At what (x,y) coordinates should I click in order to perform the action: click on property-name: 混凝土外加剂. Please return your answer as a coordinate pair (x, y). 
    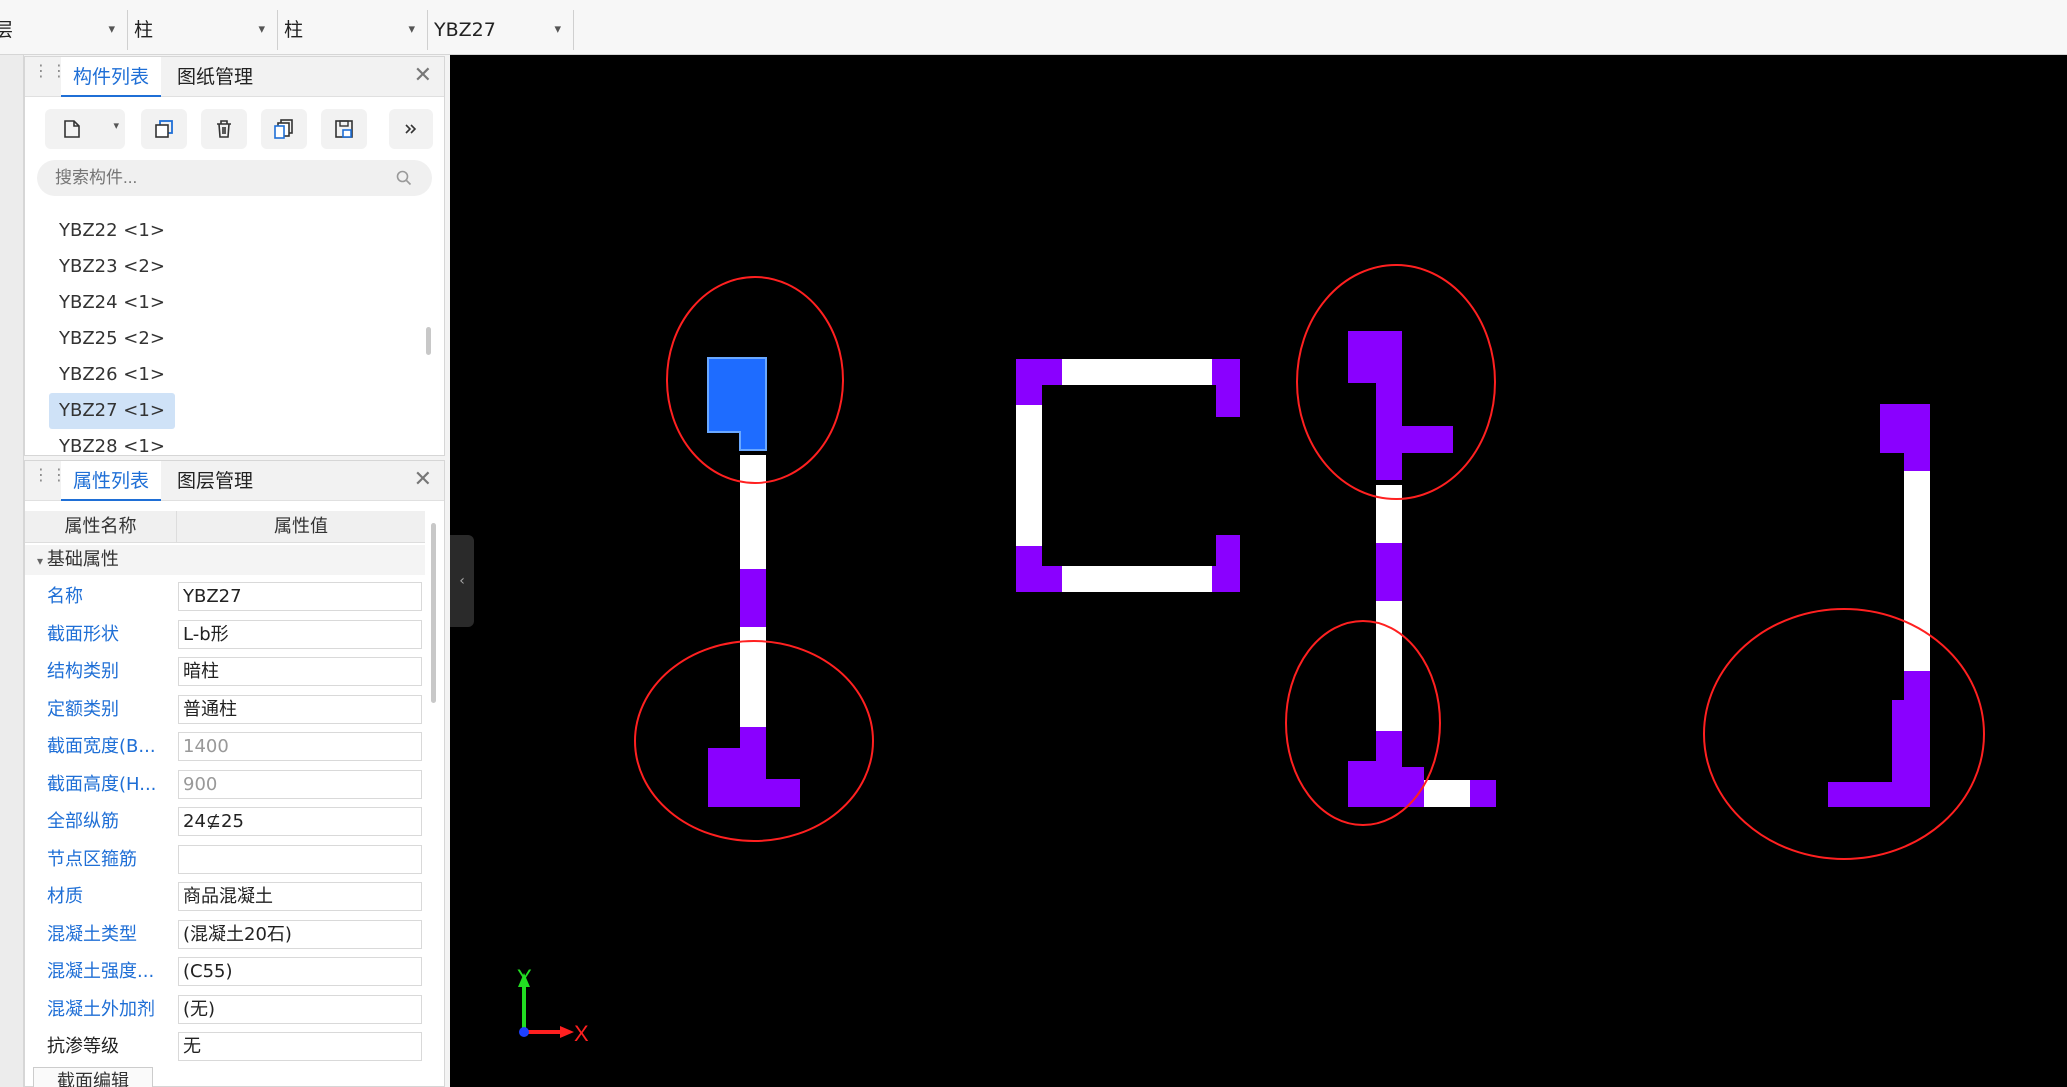
    Looking at the image, I should click on (101, 1009).